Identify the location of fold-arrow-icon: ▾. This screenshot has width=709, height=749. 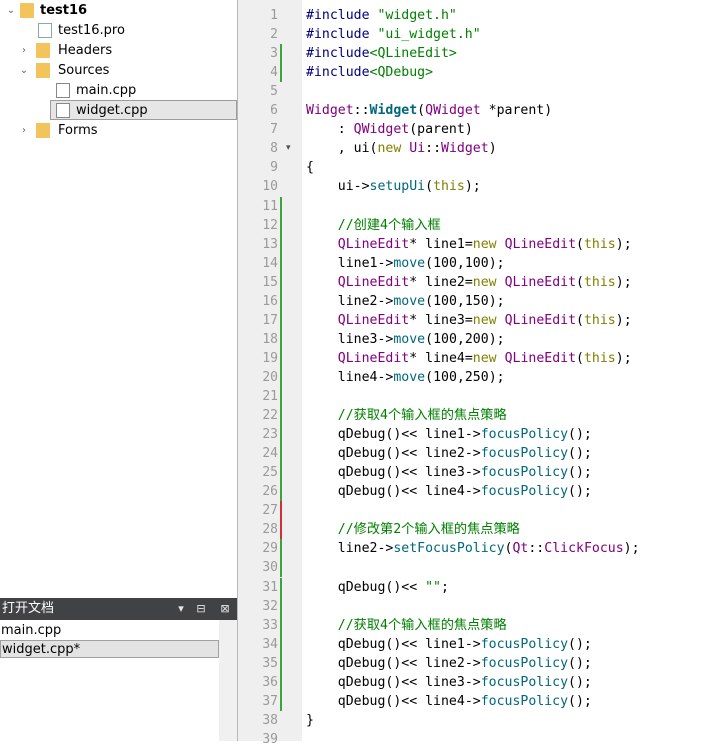
(291, 148).